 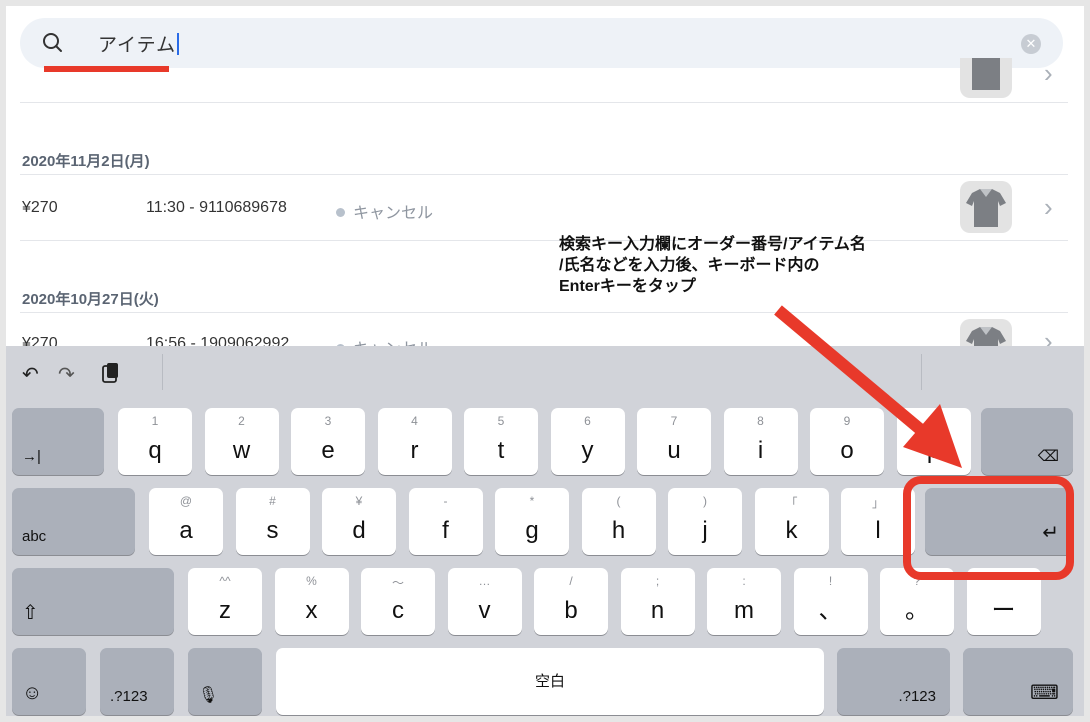 I want to click on annotation-arrow, so click(x=868, y=386).